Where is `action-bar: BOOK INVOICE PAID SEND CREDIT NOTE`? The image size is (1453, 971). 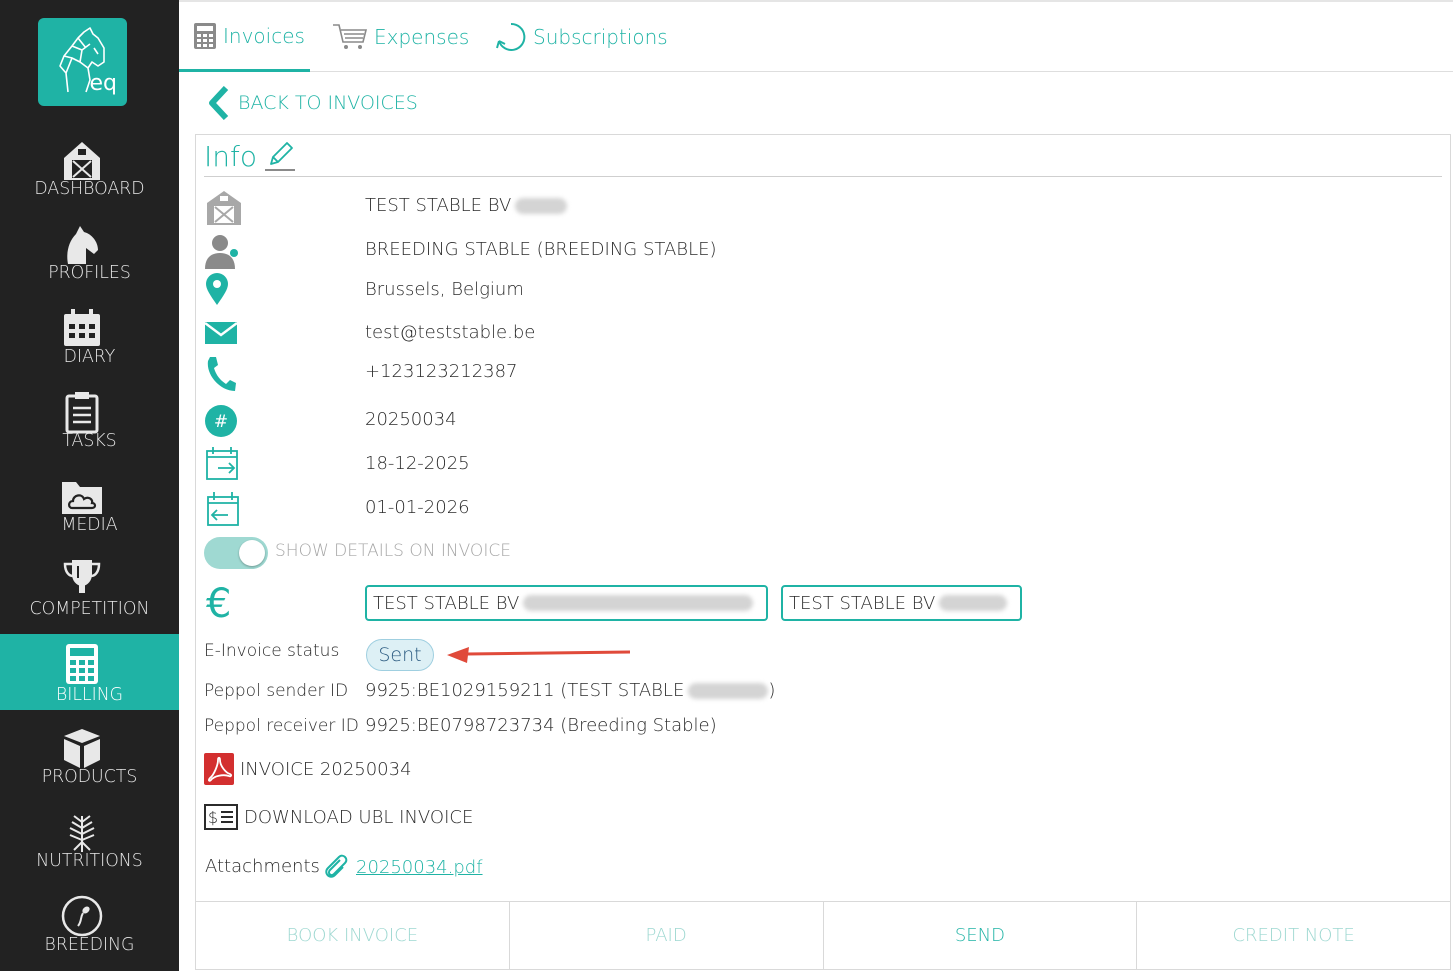 action-bar: BOOK INVOICE PAID SEND CREDIT NOTE is located at coordinates (823, 935).